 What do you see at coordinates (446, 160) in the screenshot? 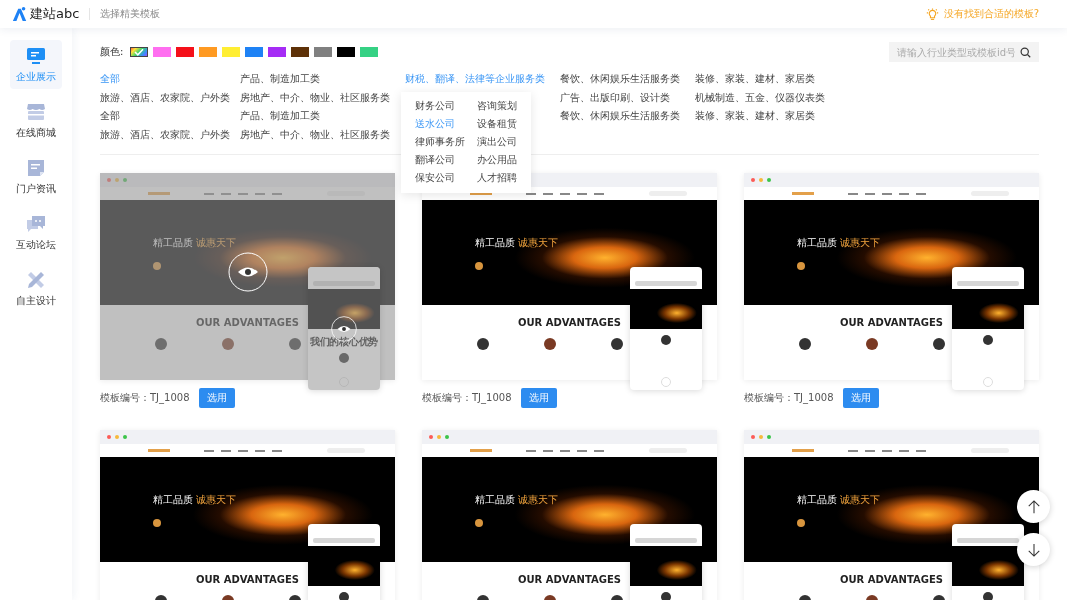
I see `subcategory-link: 翻译公司` at bounding box center [446, 160].